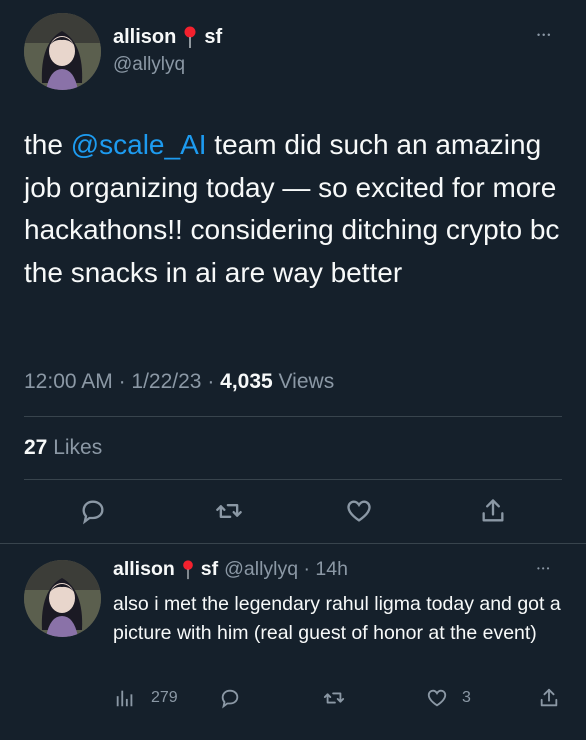  I want to click on views-label: Views, so click(303, 381).